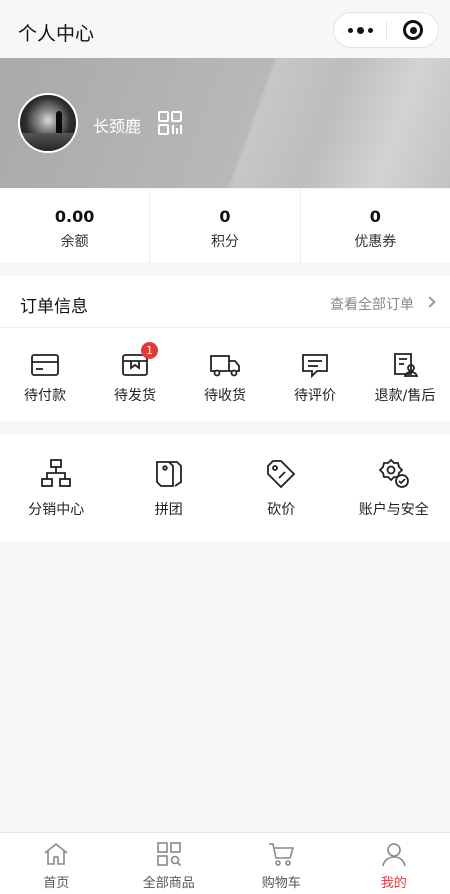 The height and width of the screenshot is (894, 450). I want to click on tool-label: 分销中心, so click(56, 510).